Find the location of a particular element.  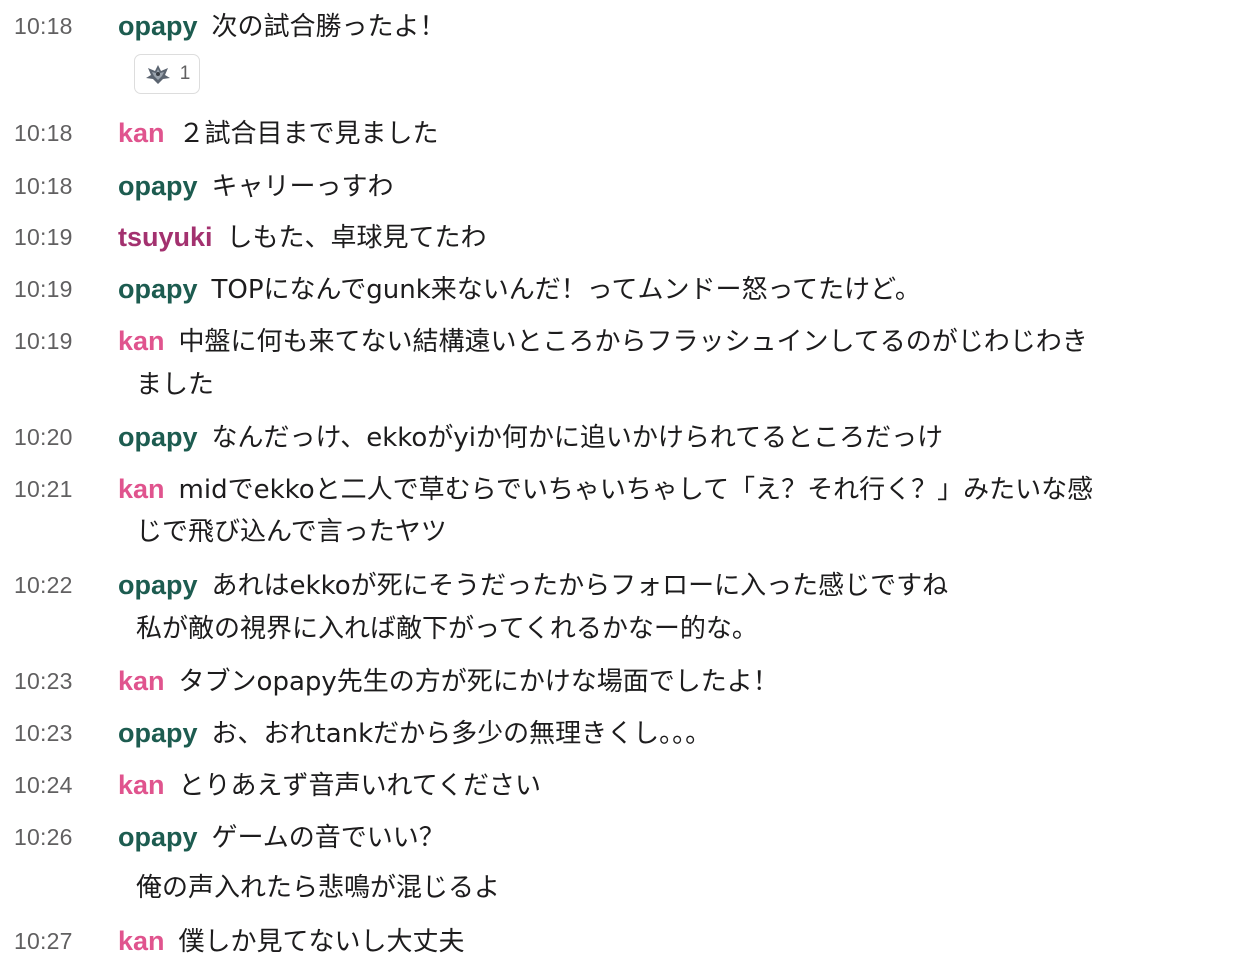

message-text: タブンopapy先生の方が死にかけな場面でしたよ！ is located at coordinates (478, 682).